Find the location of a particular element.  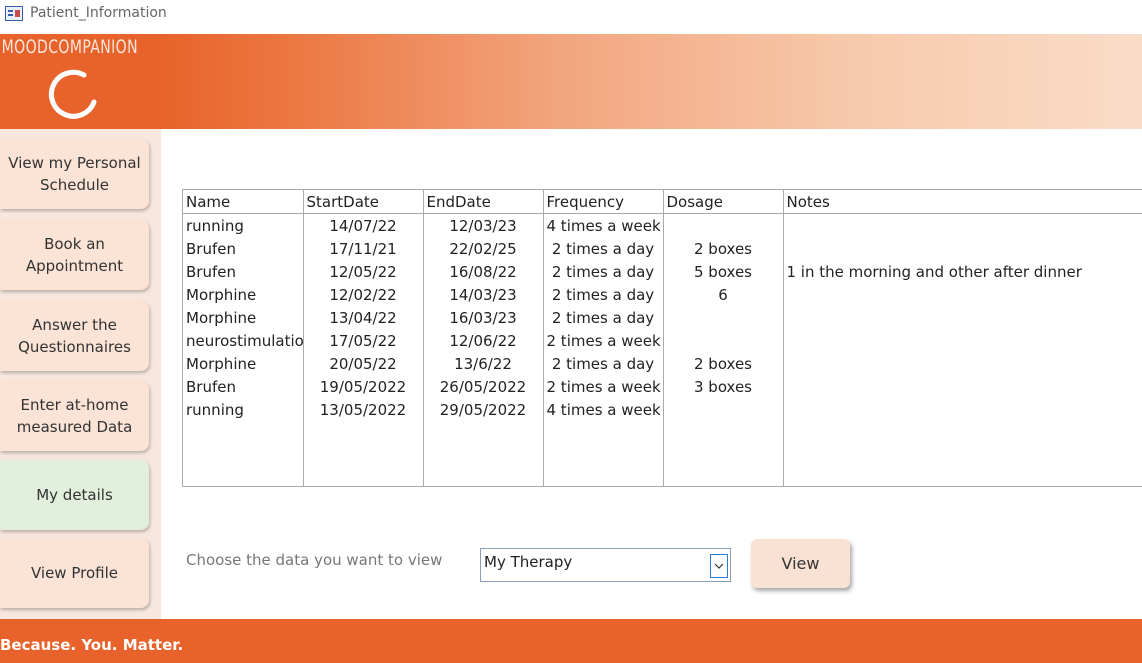

questionnaires-button: Answer the Questionnaires is located at coordinates (74, 336).